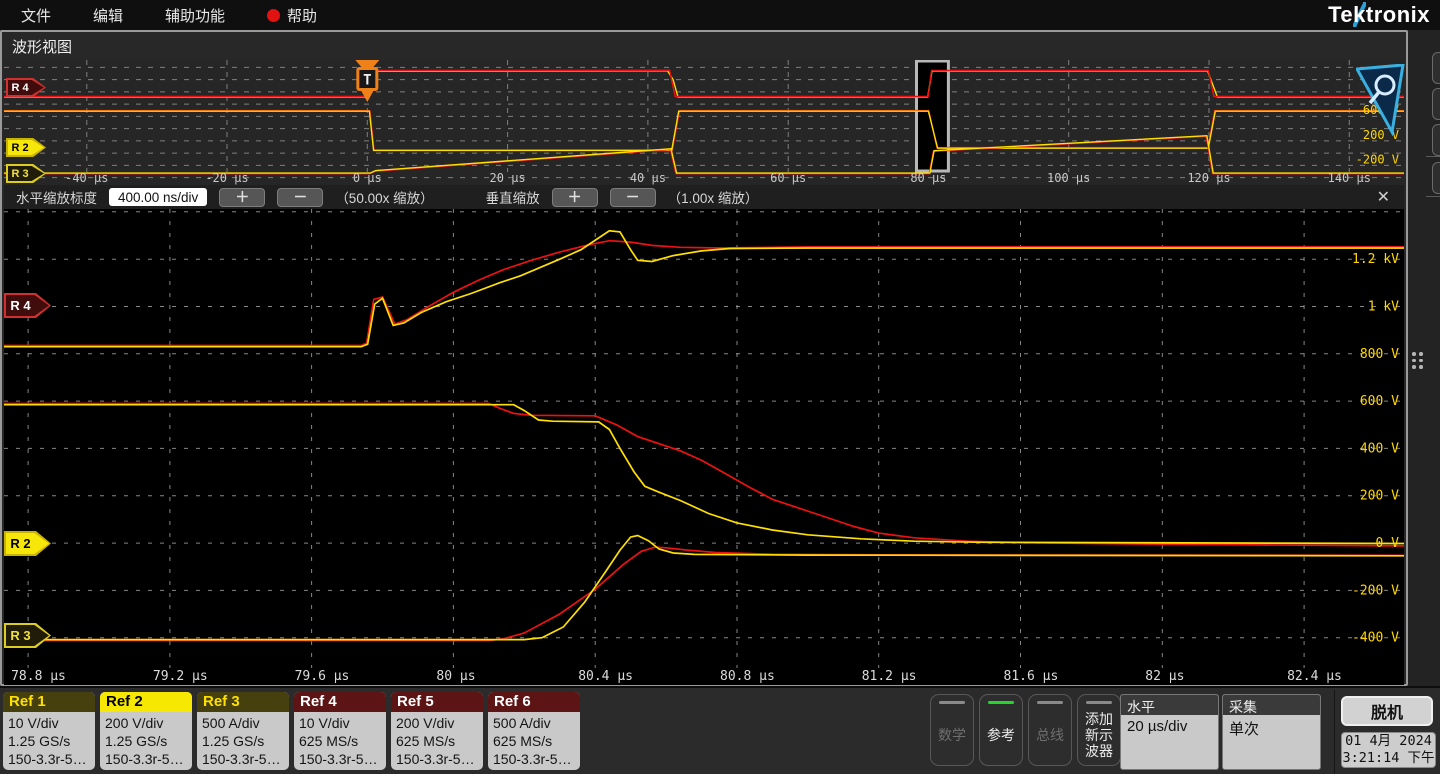  Describe the element at coordinates (1388, 543) in the screenshot. I see `volt-tick-label: 0 V` at that location.